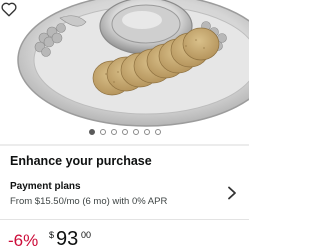 The width and height of the screenshot is (320, 249). I want to click on price-whole: 93, so click(67, 238).